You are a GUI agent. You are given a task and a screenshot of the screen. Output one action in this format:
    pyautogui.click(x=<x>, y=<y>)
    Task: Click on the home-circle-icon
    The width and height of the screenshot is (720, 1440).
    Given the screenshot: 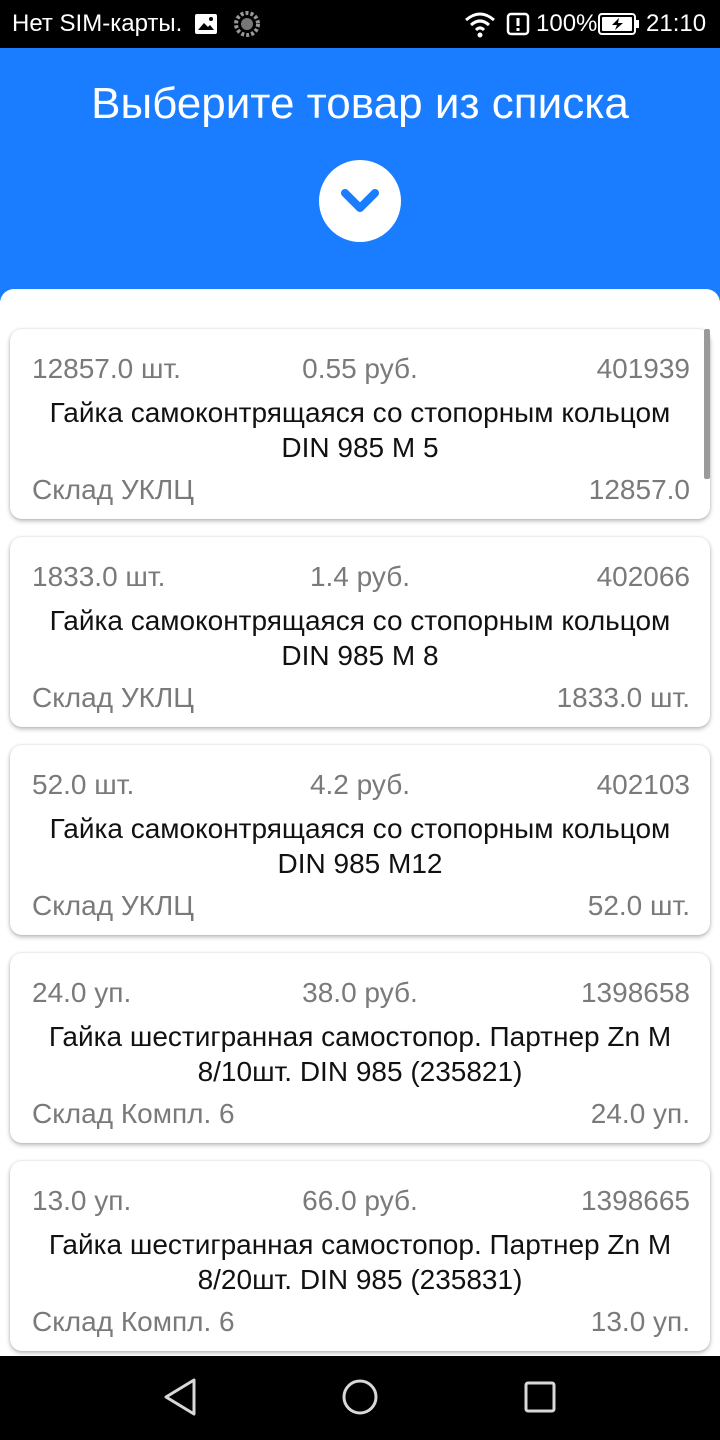 What is the action you would take?
    pyautogui.click(x=360, y=1397)
    